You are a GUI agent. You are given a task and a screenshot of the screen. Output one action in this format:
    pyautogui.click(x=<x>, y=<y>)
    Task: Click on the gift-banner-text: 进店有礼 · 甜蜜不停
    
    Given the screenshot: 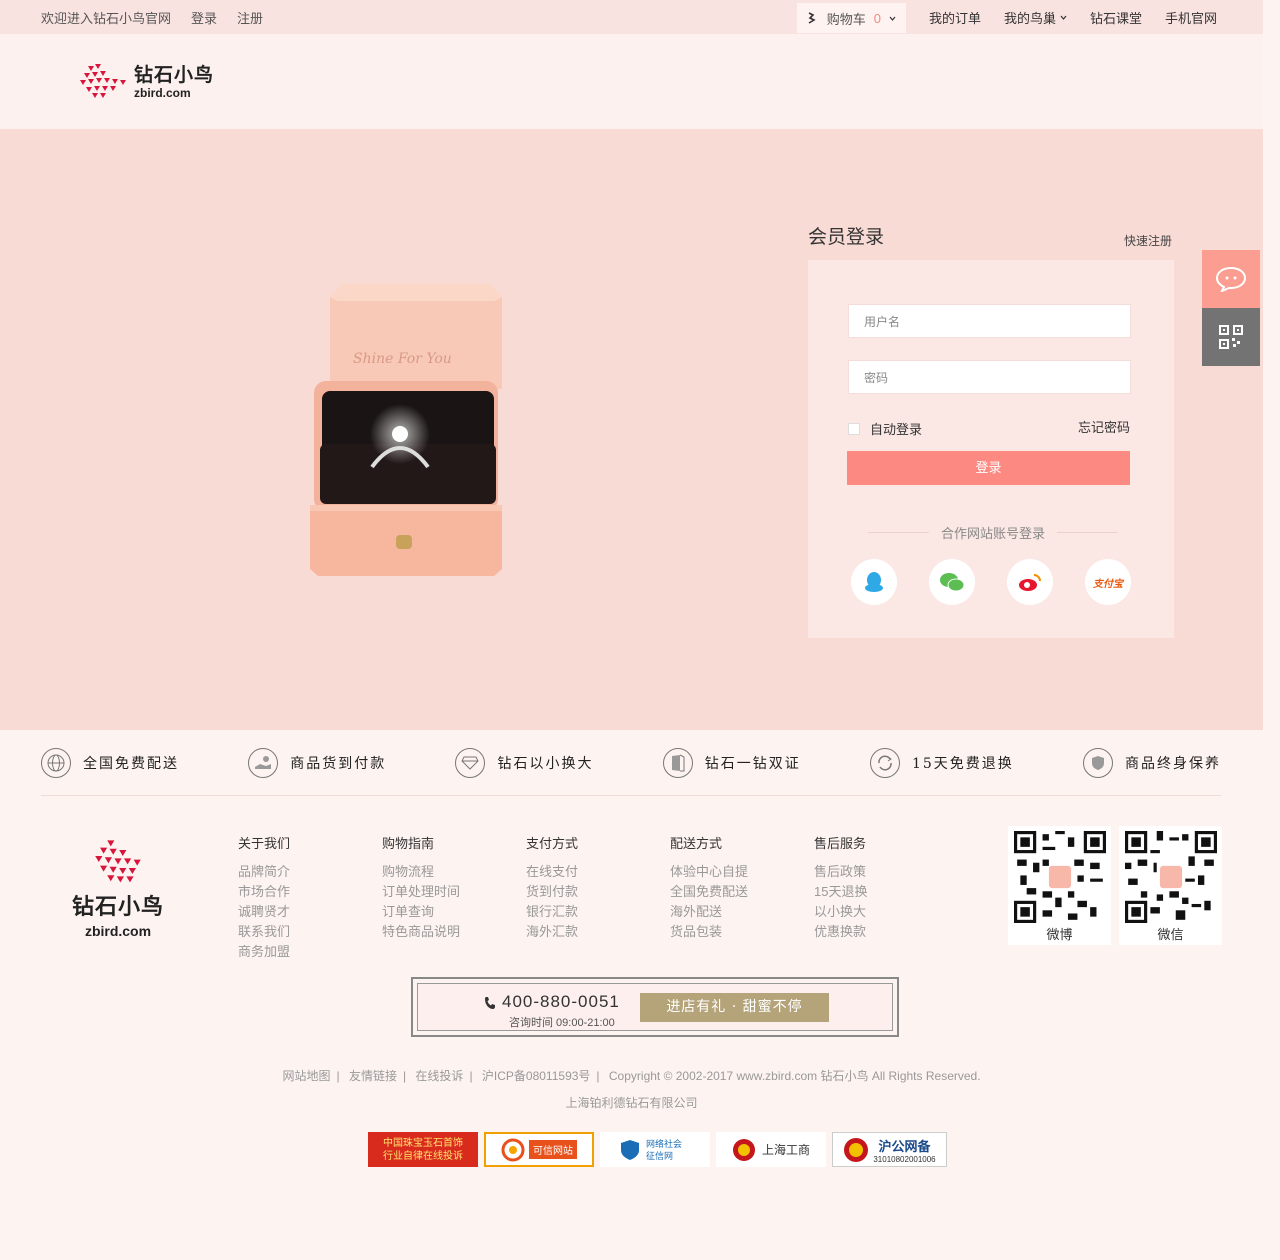 What is the action you would take?
    pyautogui.click(x=734, y=1007)
    